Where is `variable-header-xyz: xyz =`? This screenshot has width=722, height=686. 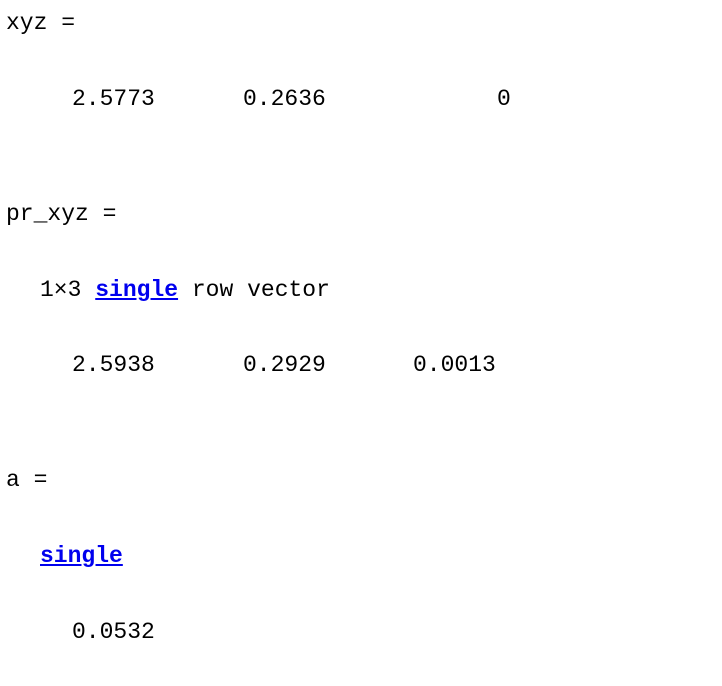
variable-header-xyz: xyz = is located at coordinates (41, 23).